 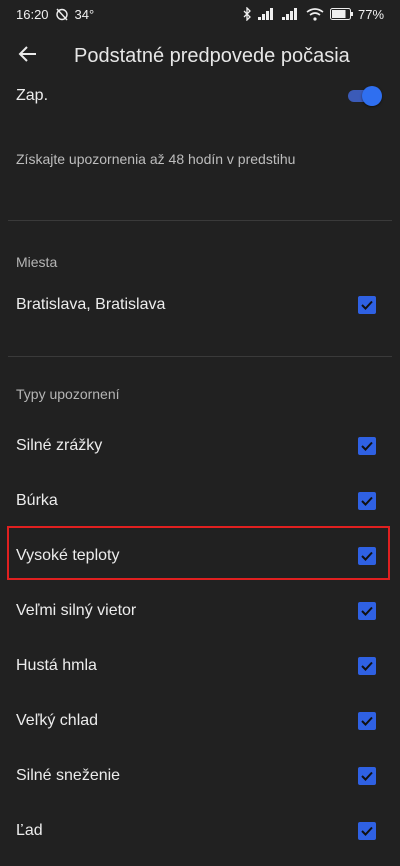 I want to click on alert-item-heavy-snow: Silné sneženie, so click(x=200, y=775).